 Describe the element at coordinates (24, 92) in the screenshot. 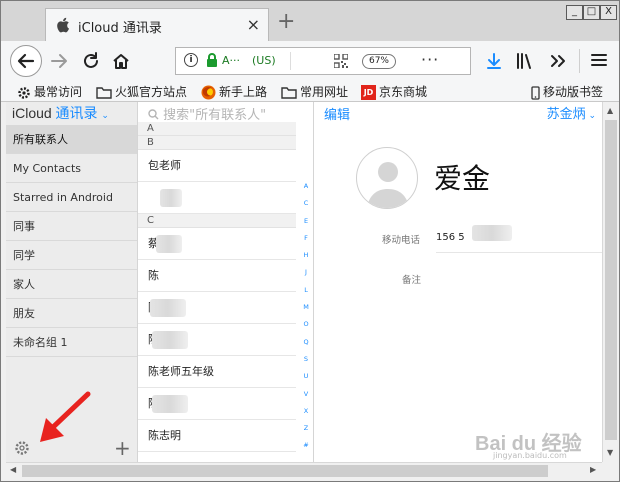

I see `gear-icon` at that location.